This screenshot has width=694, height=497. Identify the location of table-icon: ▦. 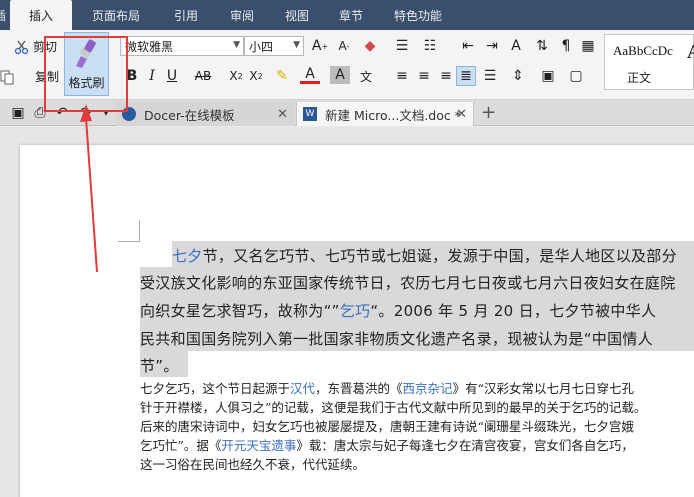
(588, 46).